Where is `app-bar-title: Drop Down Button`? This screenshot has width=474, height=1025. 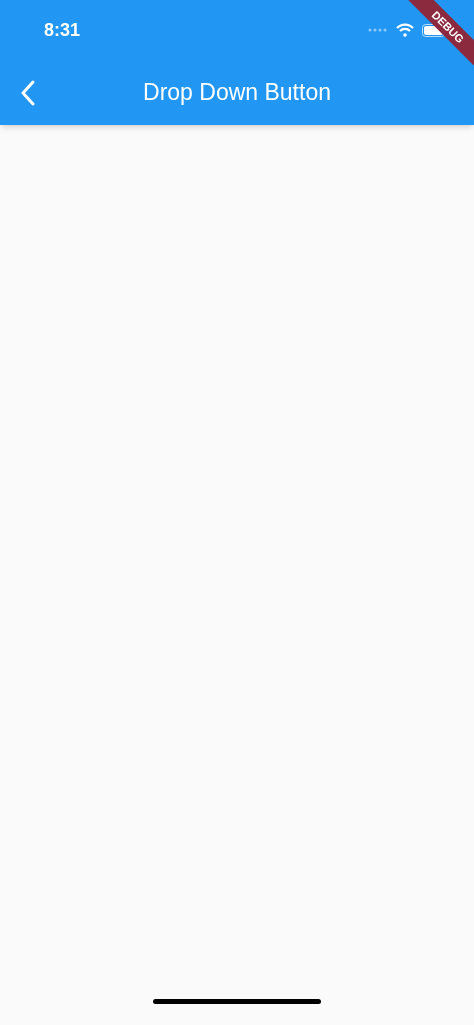 app-bar-title: Drop Down Button is located at coordinates (237, 93).